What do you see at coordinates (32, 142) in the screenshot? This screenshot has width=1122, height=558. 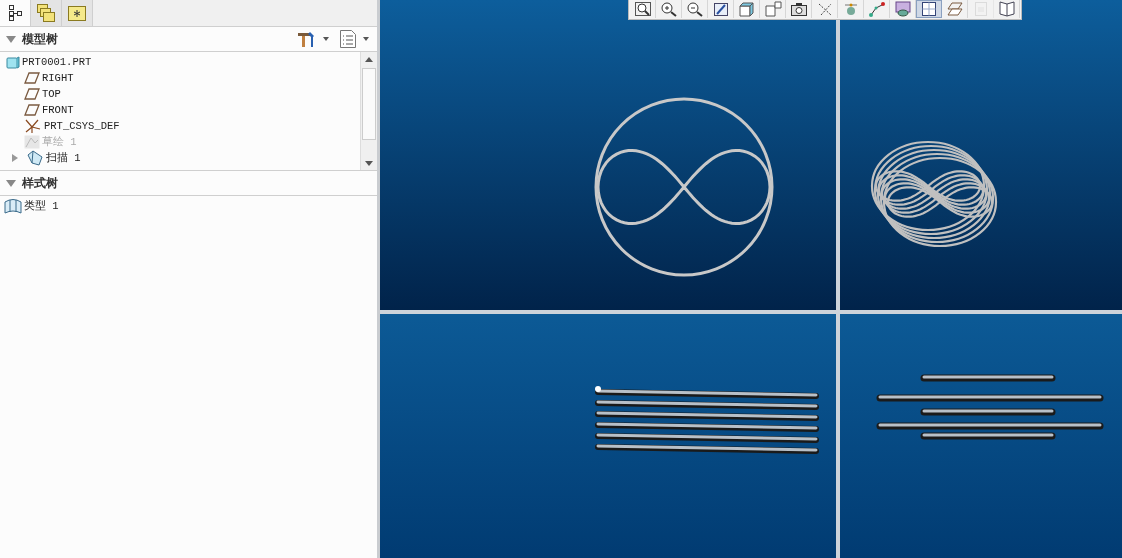 I see `sketch-icon` at bounding box center [32, 142].